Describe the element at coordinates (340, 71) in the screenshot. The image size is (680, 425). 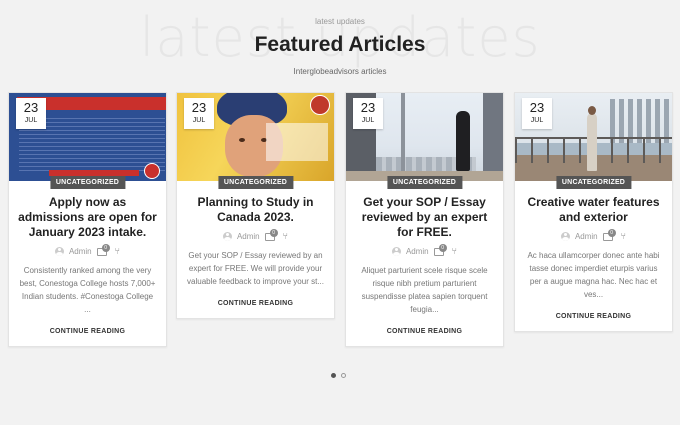
I see `section-subtitle: Interglobeadvisors articles` at that location.